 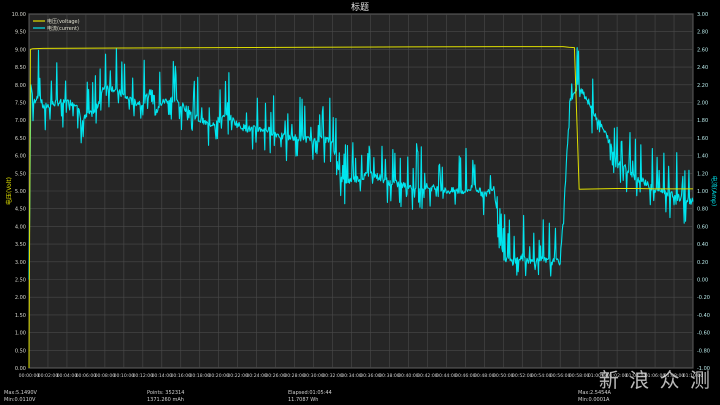 I want to click on y-left-tick-label: 1.50, so click(x=20, y=316).